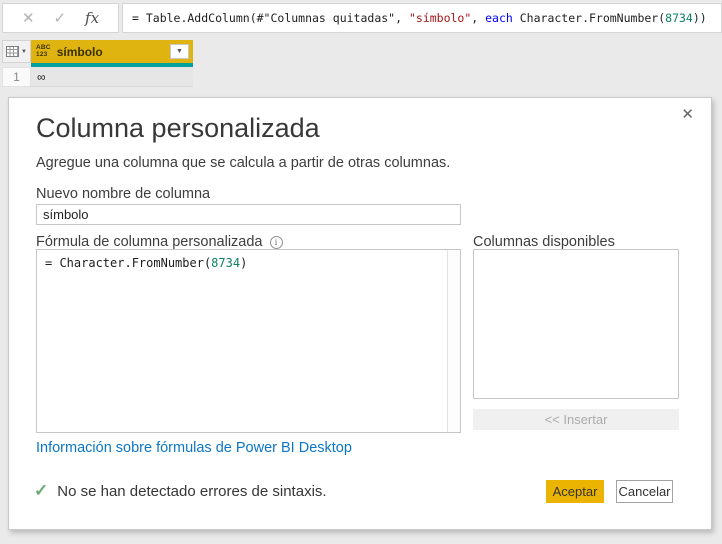 This screenshot has width=722, height=544. I want to click on custom-formula-text: = Character.FromNumber(8734), so click(146, 263).